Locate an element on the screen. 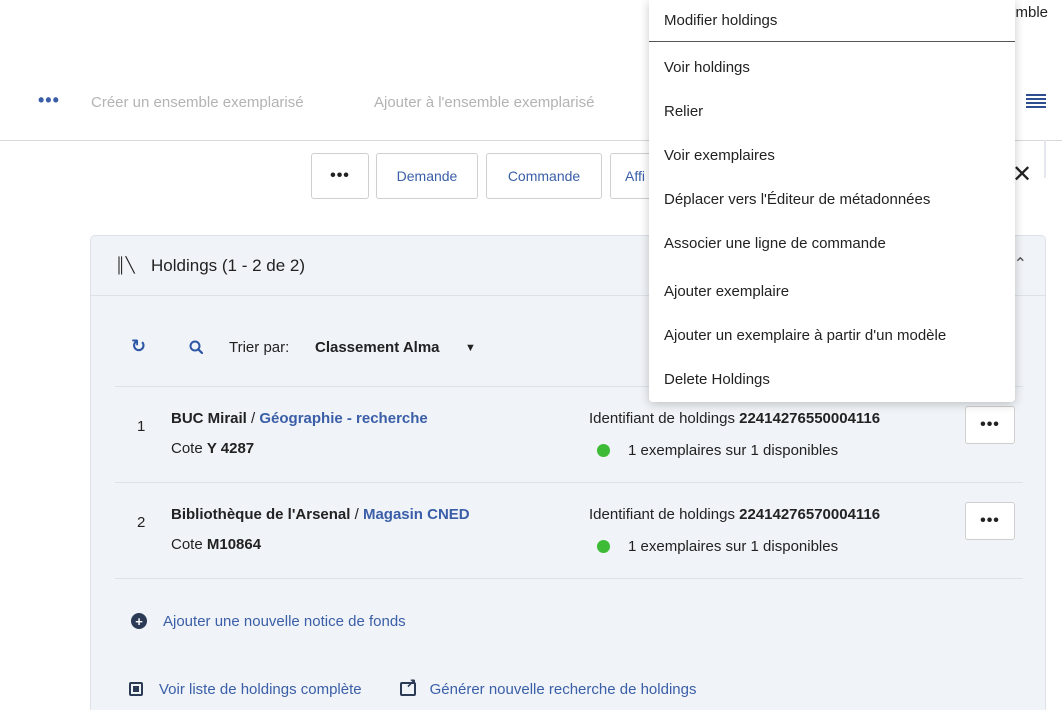  add-holdings-link: + Ajouter une nouvelle notice de fonds is located at coordinates (268, 621).